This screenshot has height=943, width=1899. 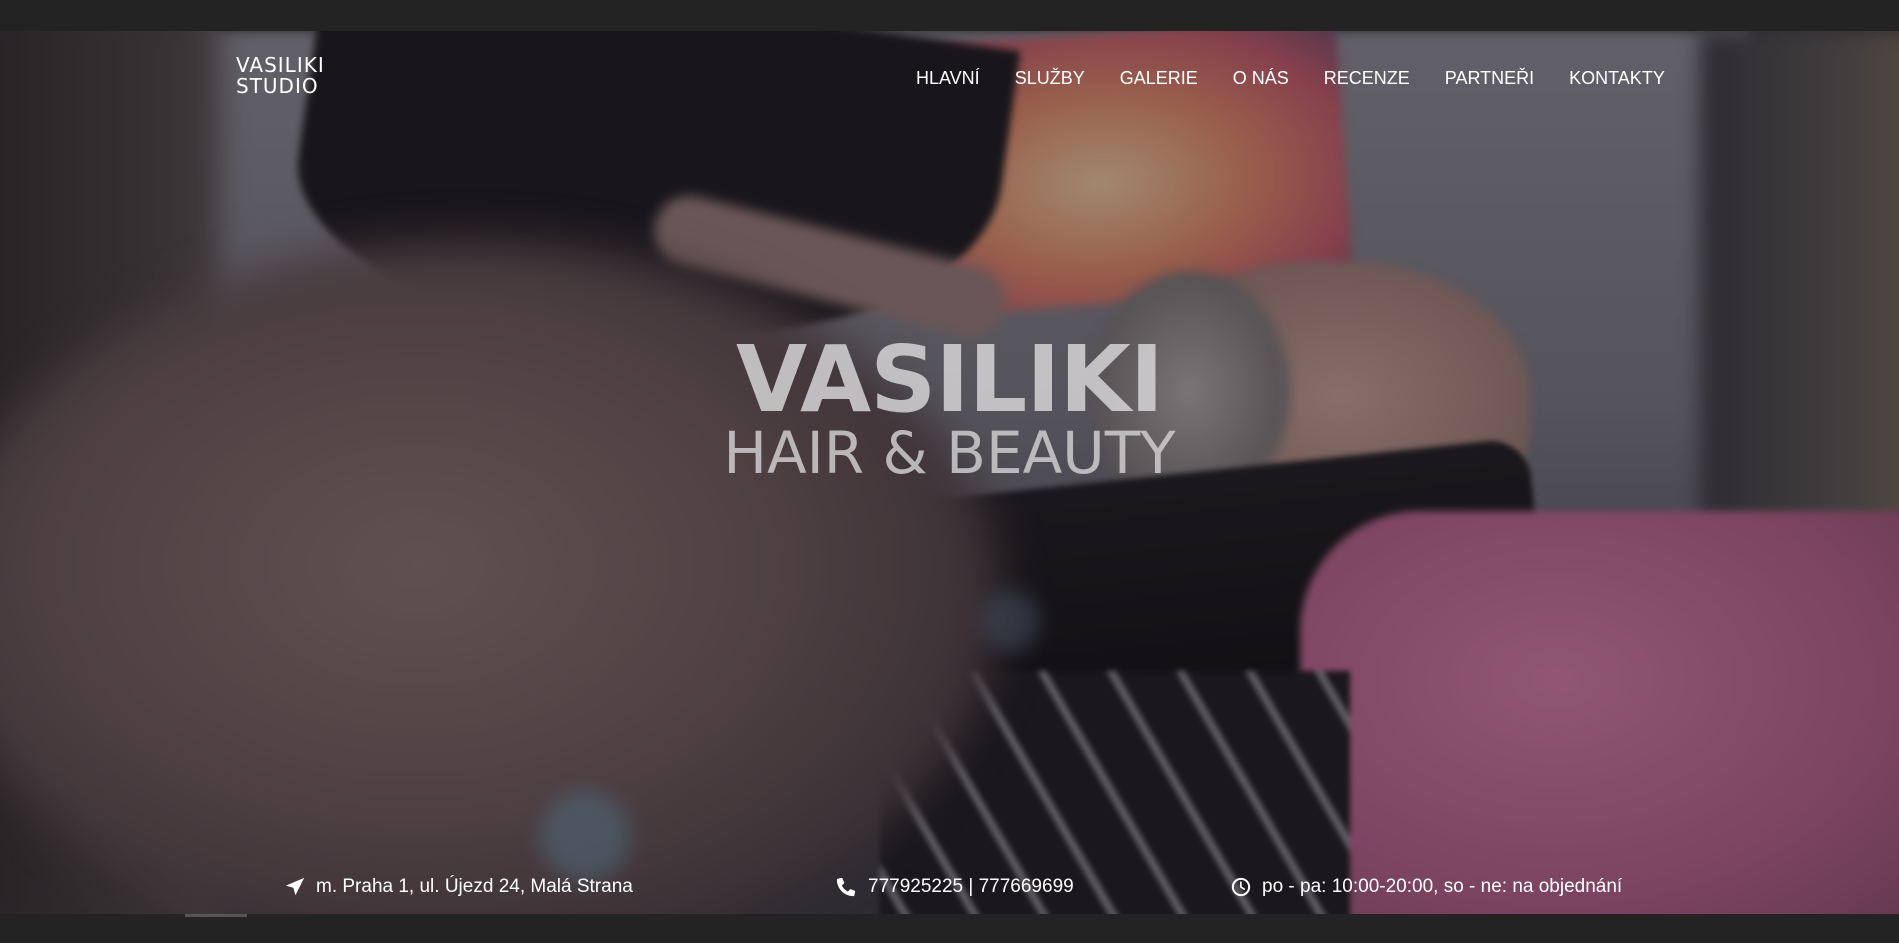 What do you see at coordinates (1489, 78) in the screenshot?
I see `nav-item-partneri: PARTNEŘI` at bounding box center [1489, 78].